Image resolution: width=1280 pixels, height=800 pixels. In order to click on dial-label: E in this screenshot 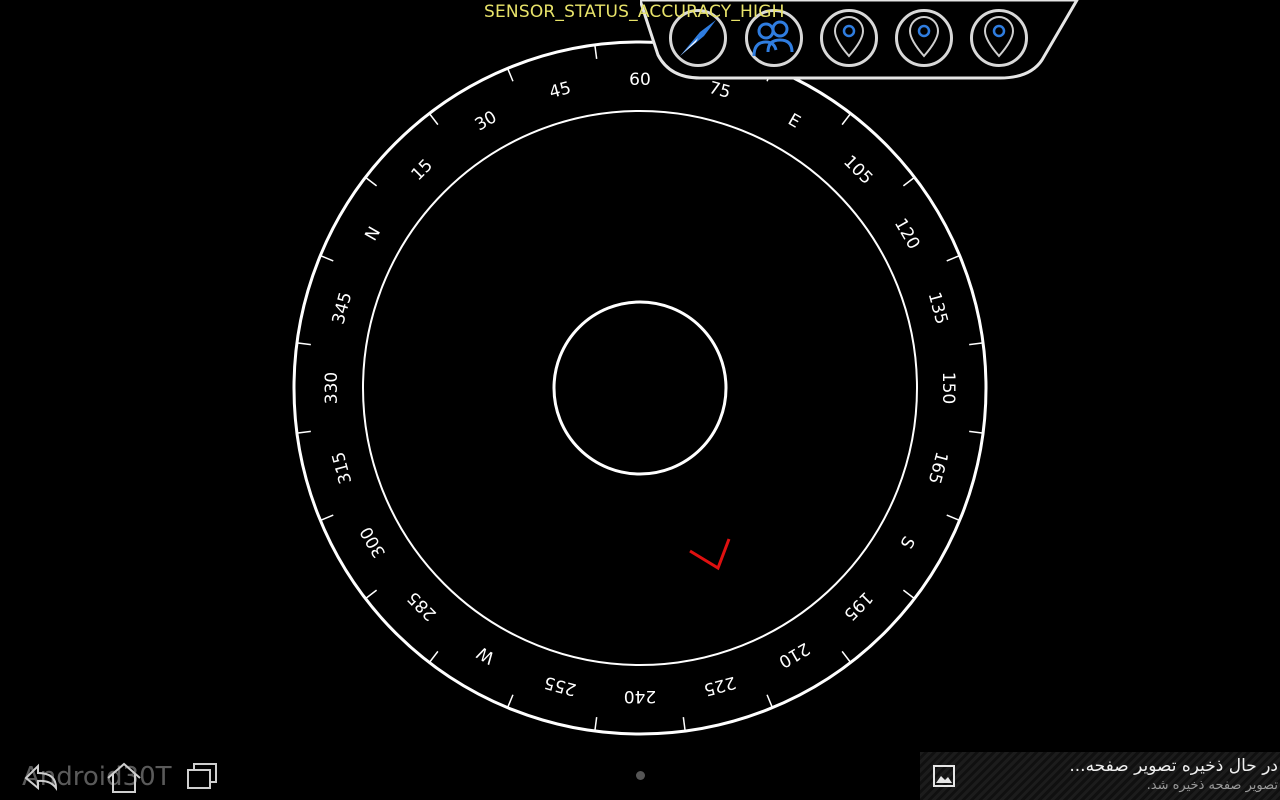, I will do `click(793, 121)`.